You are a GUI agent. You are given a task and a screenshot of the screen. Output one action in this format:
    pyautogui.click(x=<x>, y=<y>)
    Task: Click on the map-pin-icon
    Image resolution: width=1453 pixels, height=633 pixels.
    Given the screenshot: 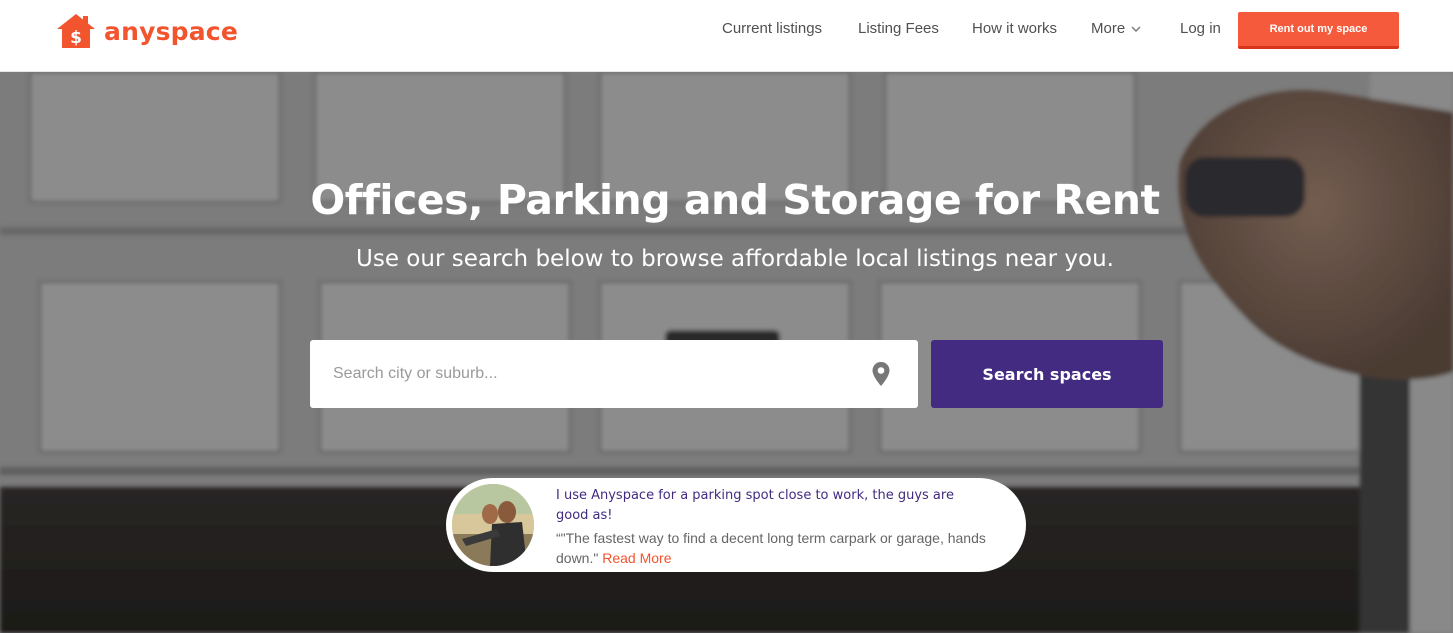 What is the action you would take?
    pyautogui.click(x=881, y=374)
    